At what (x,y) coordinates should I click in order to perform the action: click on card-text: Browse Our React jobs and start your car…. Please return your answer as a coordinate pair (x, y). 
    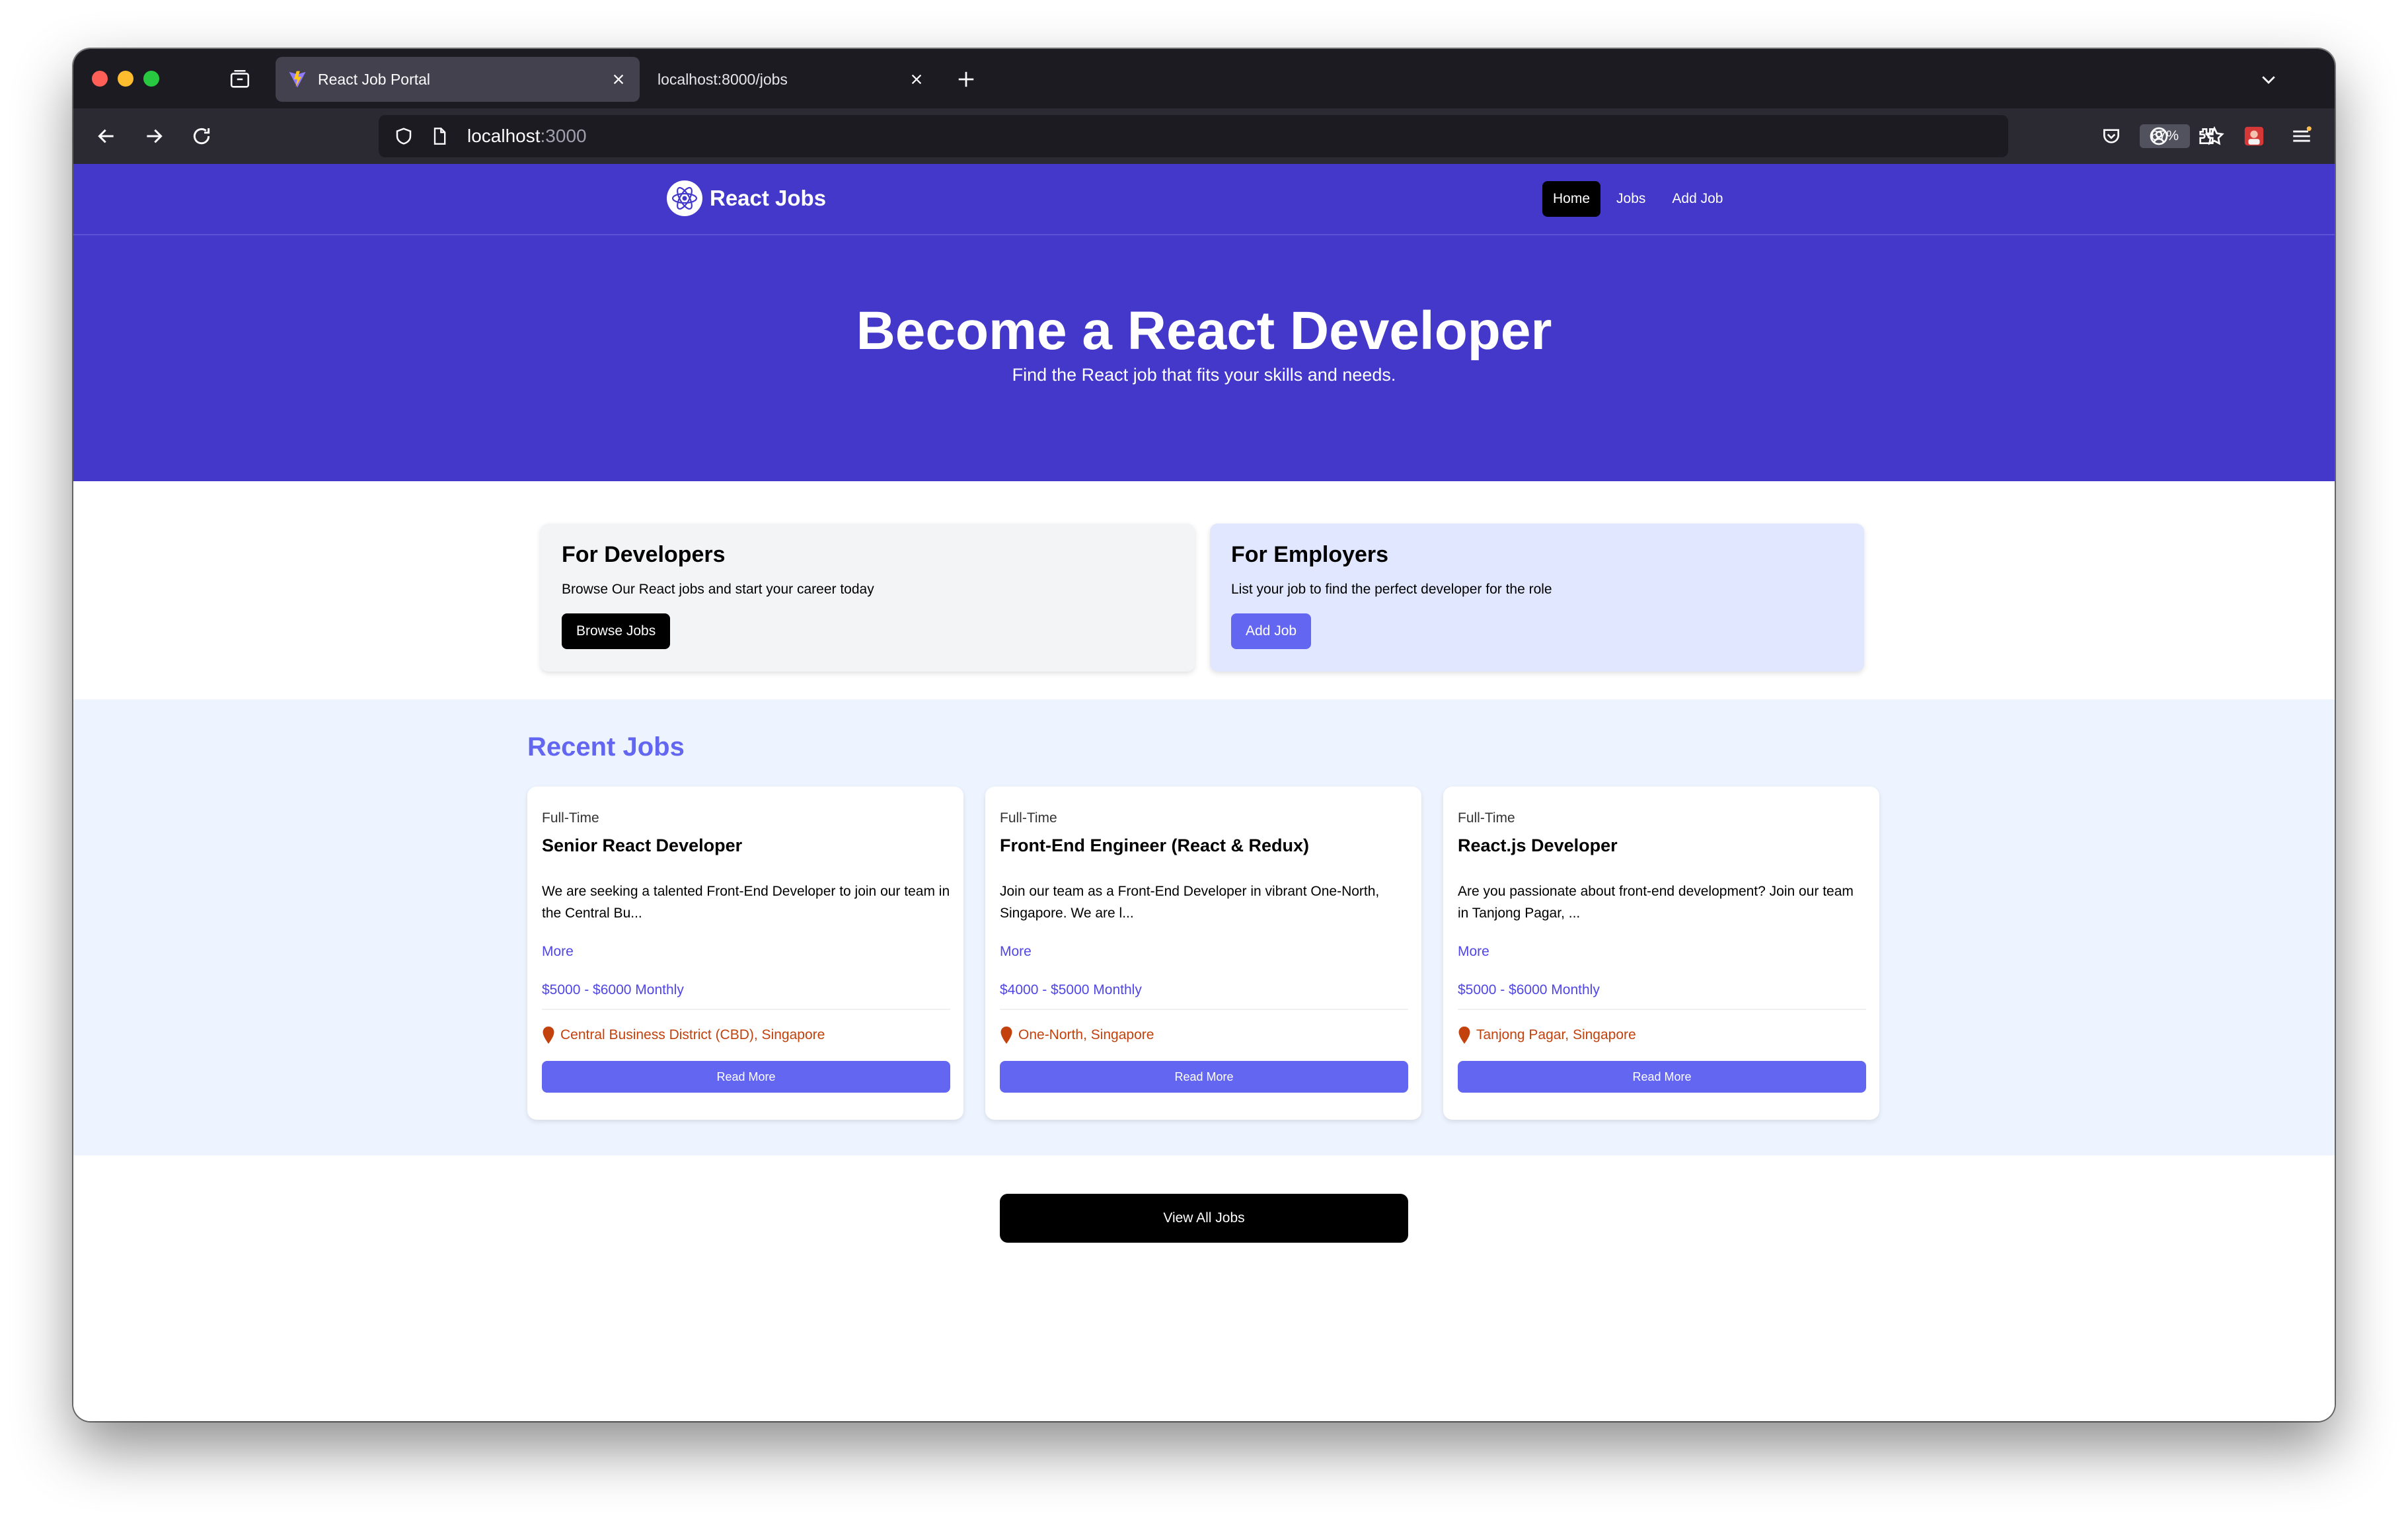
    Looking at the image, I should click on (718, 589).